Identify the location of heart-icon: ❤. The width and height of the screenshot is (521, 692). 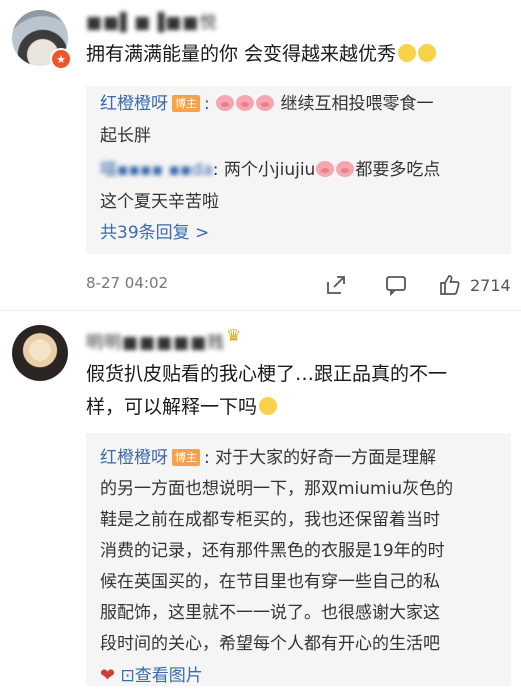
(108, 675).